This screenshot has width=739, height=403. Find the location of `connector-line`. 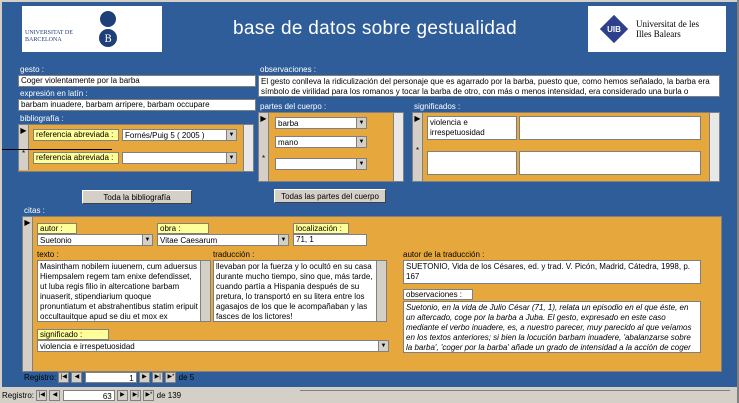

connector-line is located at coordinates (57, 149).